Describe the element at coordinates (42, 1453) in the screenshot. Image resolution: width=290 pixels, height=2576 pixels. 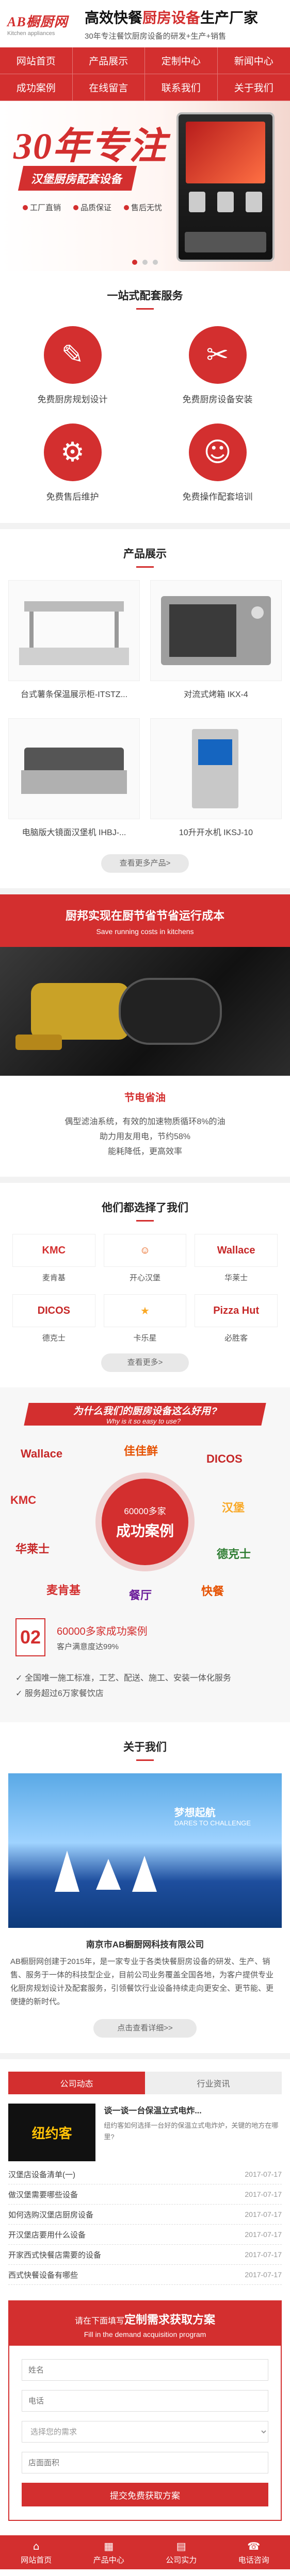
I see `client-logo: Wallace` at that location.